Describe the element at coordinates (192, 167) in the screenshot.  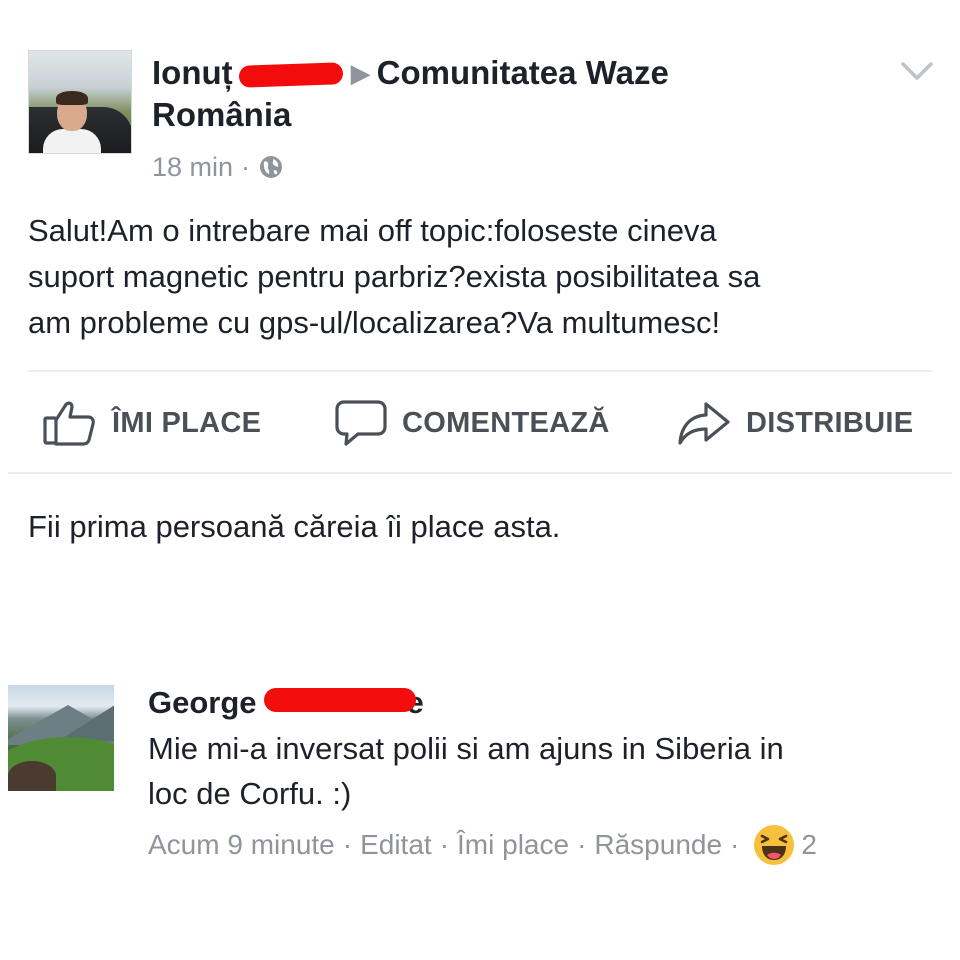
I see `post-time: 18 min` at that location.